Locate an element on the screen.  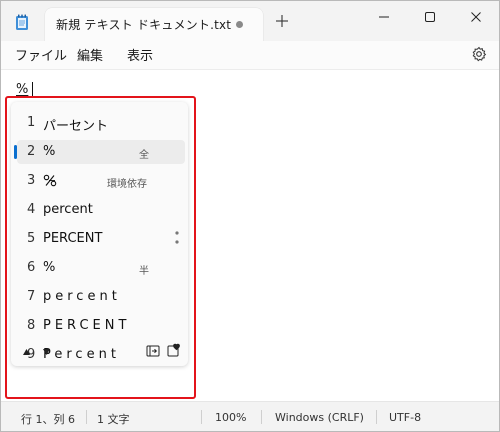
candidate-text: パーセント is located at coordinates (76, 126).